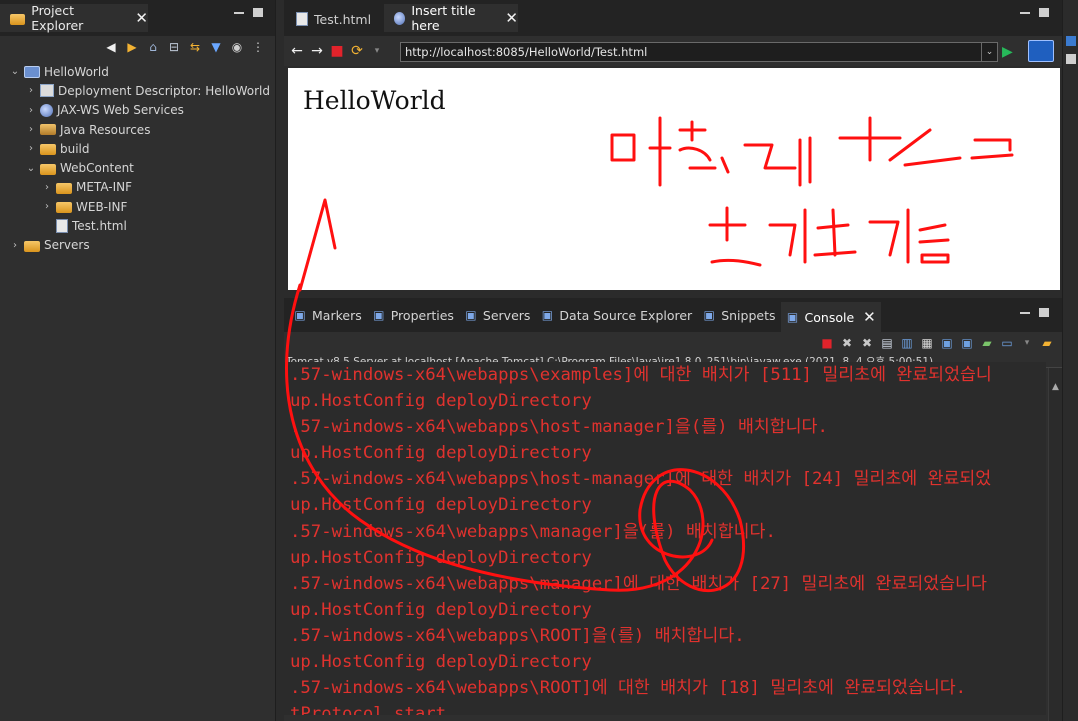 This screenshot has height=721, width=1078. I want to click on tree-item: Test.html, so click(137, 225).